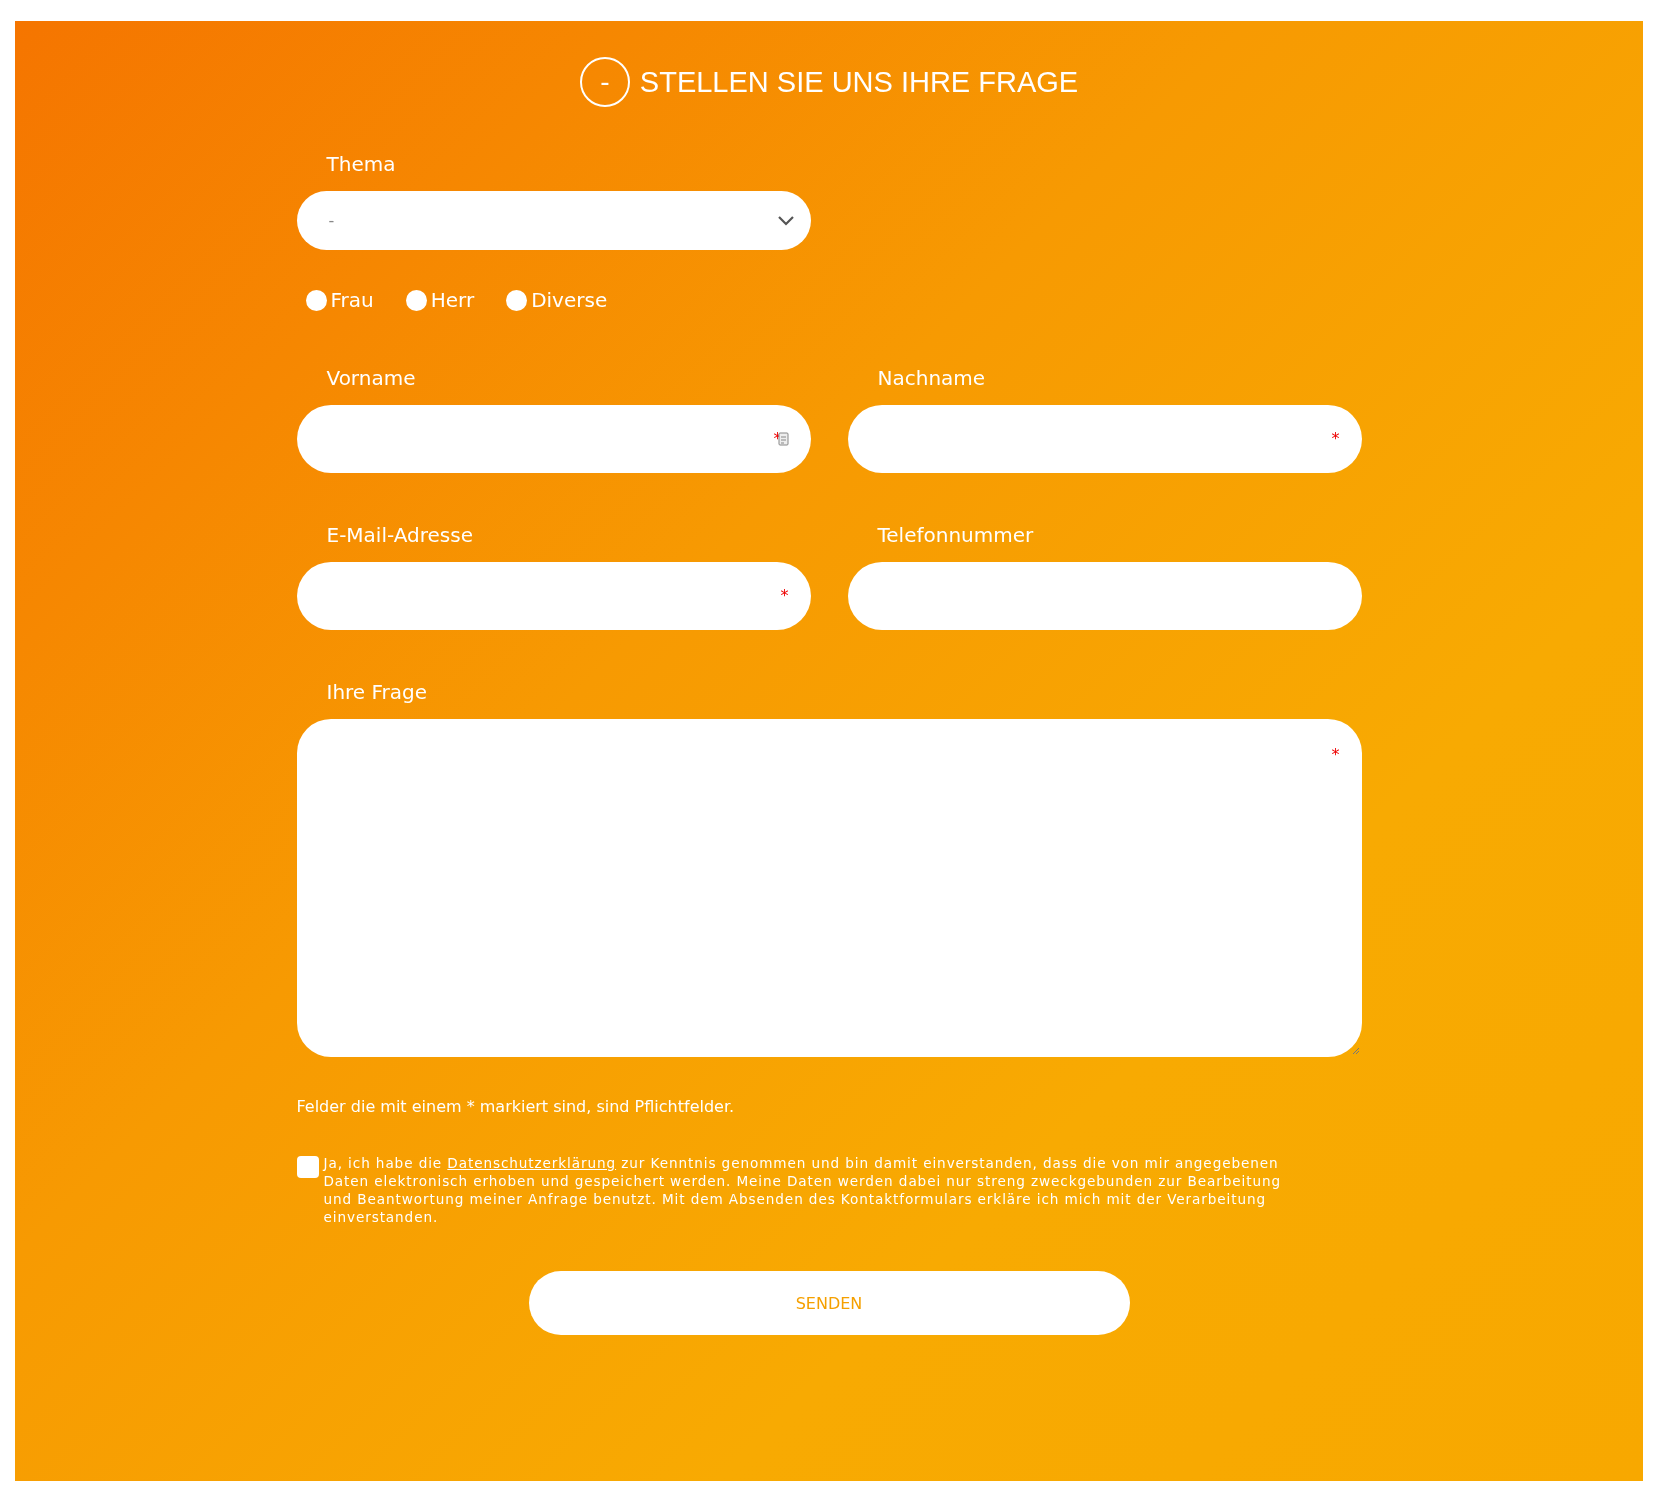 This screenshot has height=1503, width=1658. I want to click on field-label: Telefonnummer, so click(955, 535).